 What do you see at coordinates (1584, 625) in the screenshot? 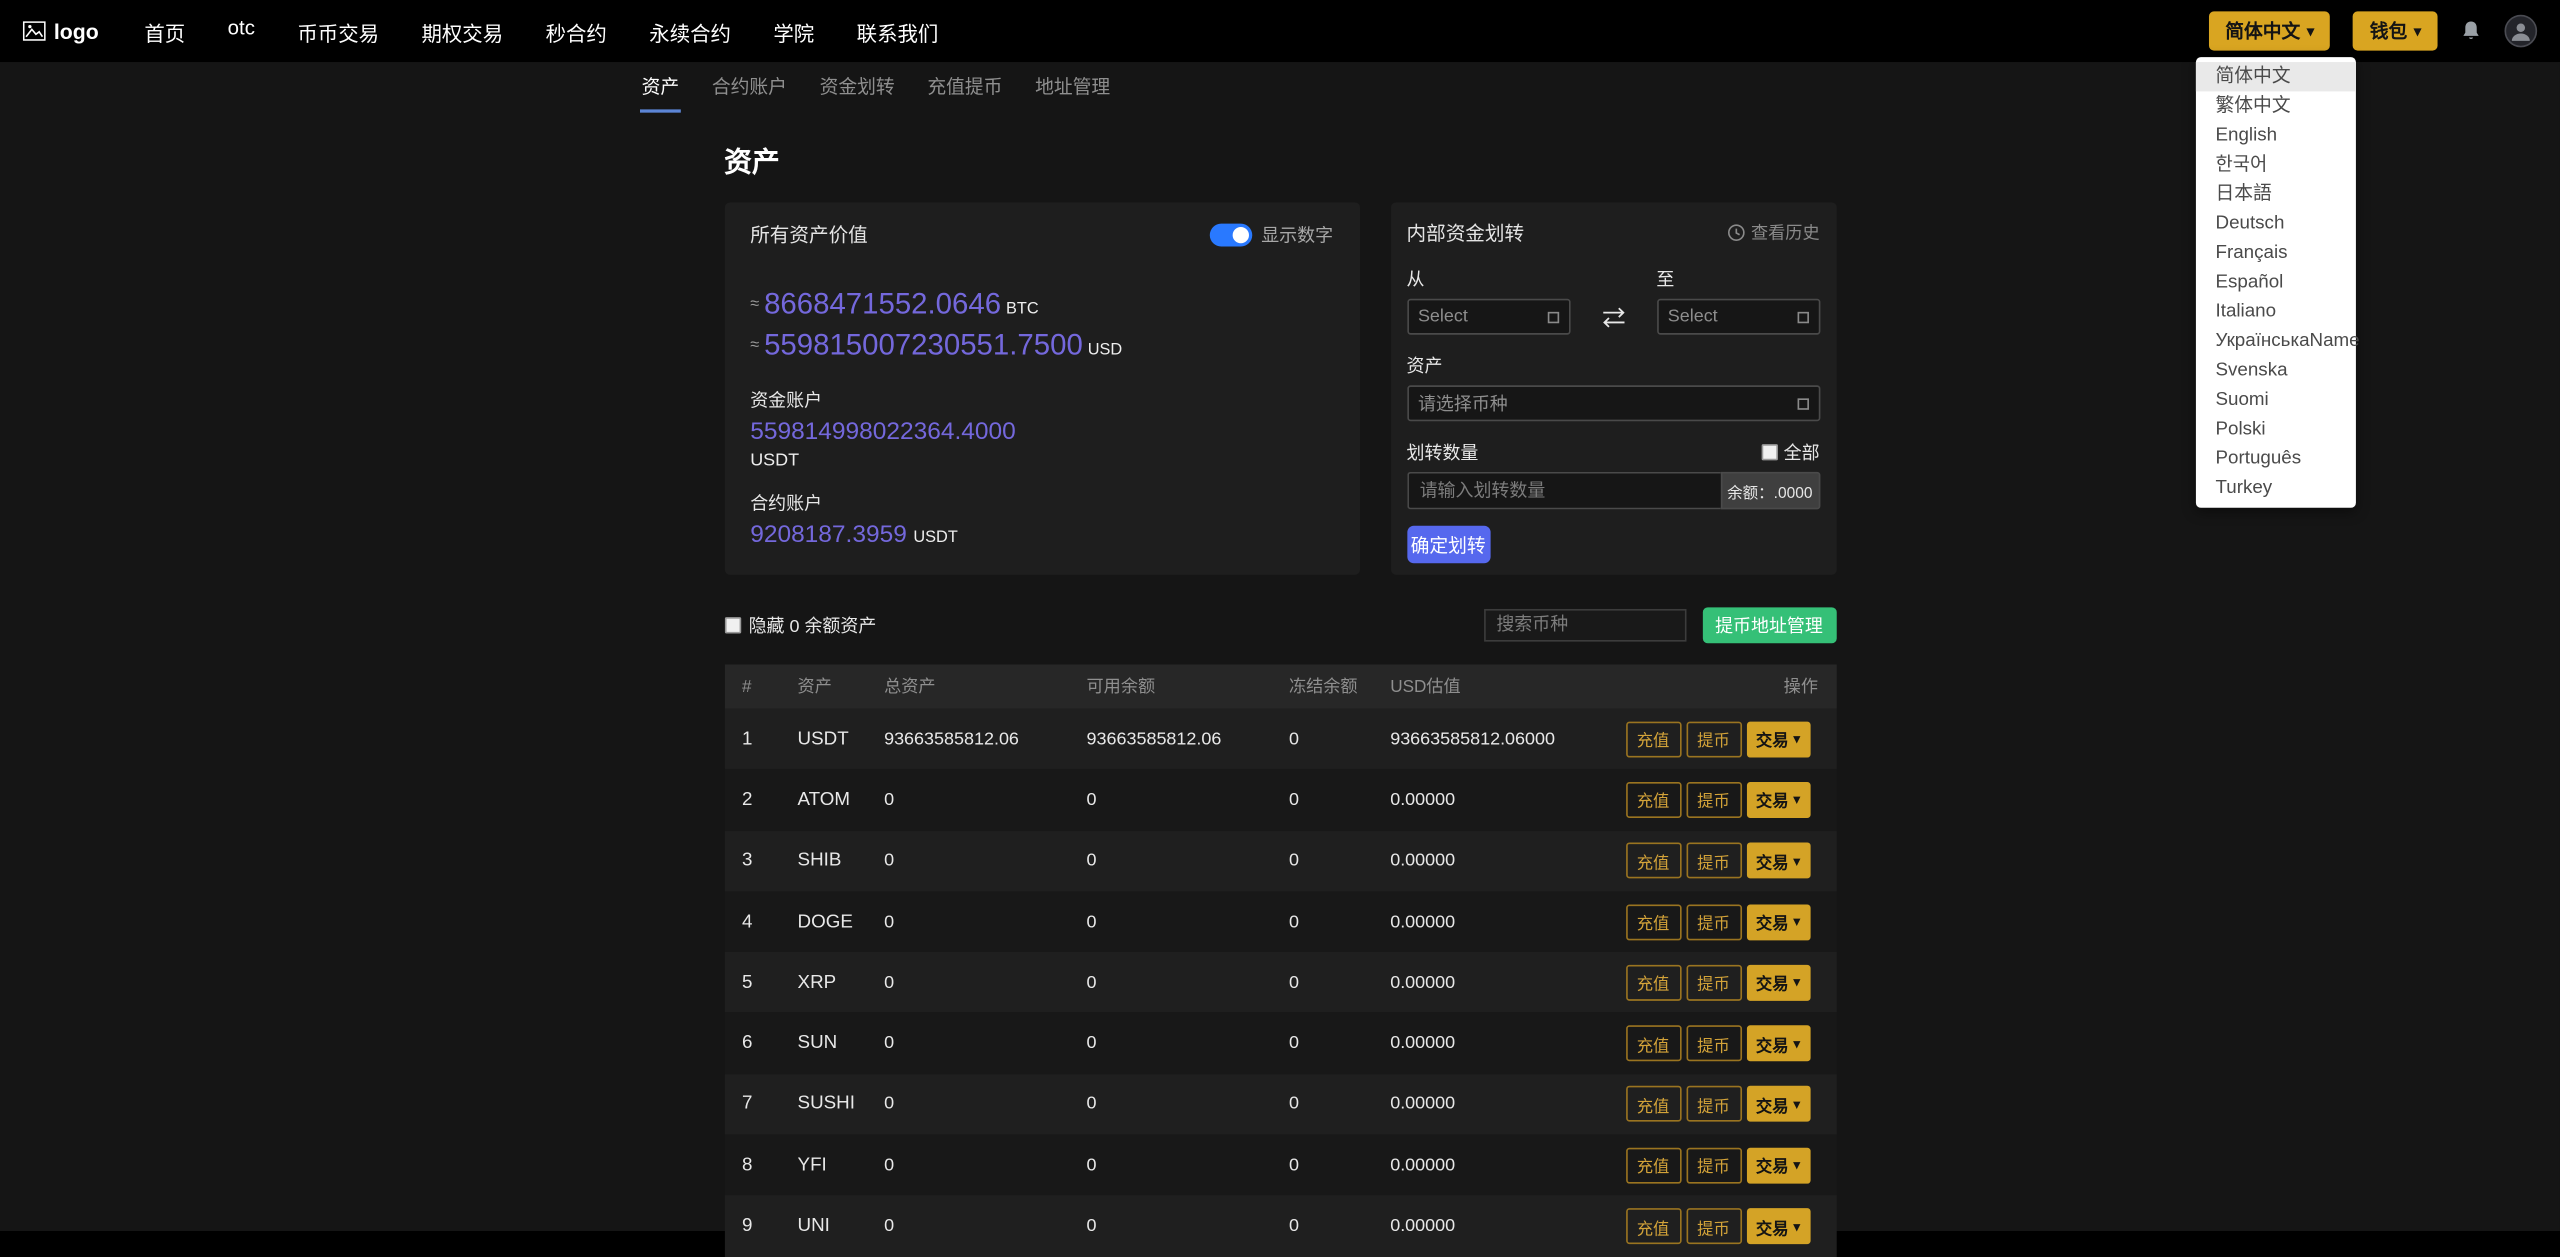
I see `search-input` at bounding box center [1584, 625].